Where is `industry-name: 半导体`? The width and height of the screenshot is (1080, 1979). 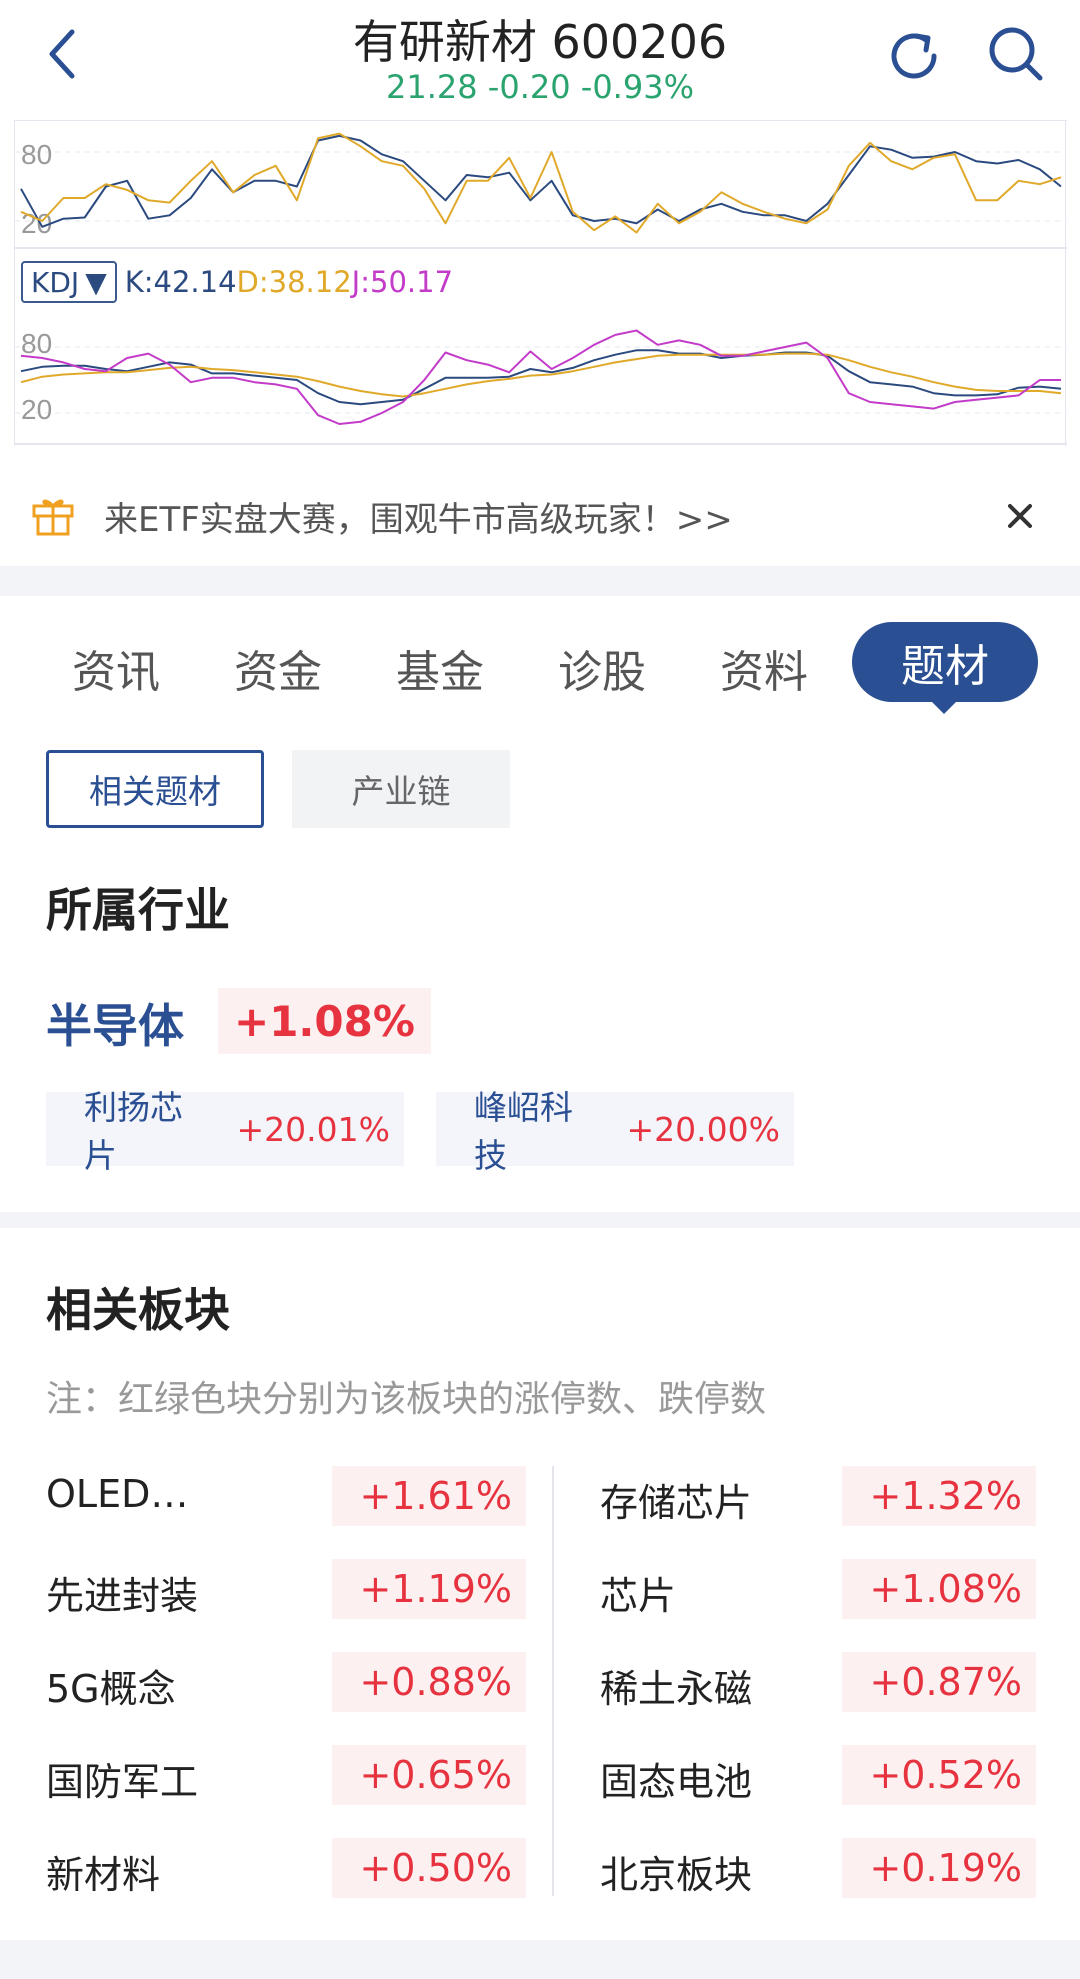
industry-name: 半导体 is located at coordinates (115, 1023).